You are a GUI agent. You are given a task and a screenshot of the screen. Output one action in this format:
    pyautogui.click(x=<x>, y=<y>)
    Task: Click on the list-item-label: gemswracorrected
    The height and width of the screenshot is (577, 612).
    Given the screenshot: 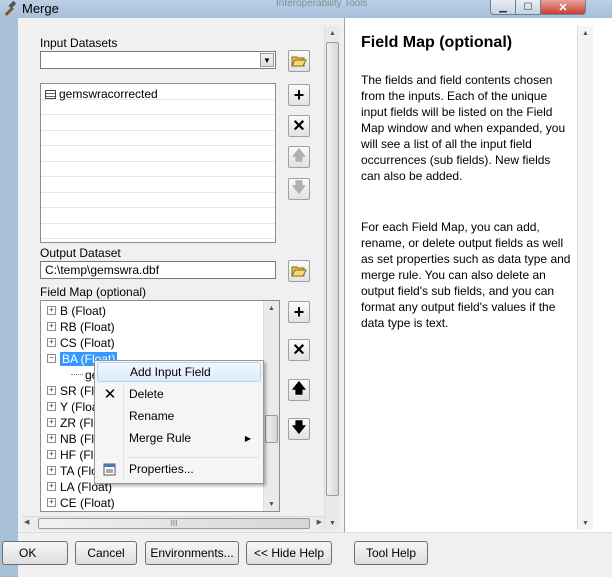 What is the action you would take?
    pyautogui.click(x=108, y=94)
    